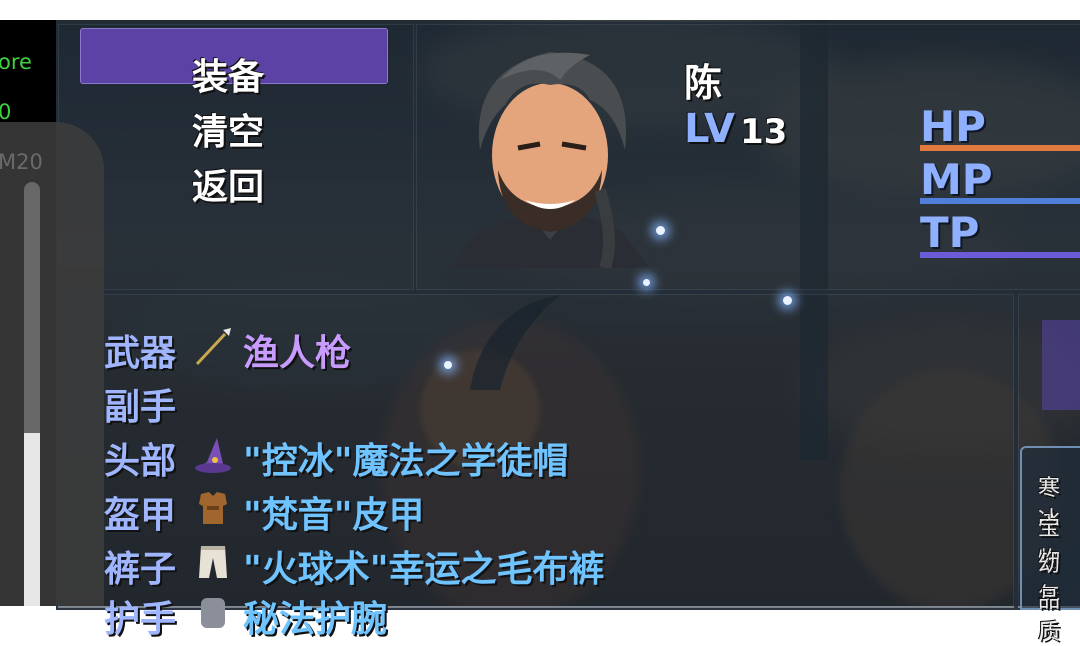 The width and height of the screenshot is (1080, 646). Describe the element at coordinates (140, 569) in the screenshot. I see `slot-pants-label: 裤子` at that location.